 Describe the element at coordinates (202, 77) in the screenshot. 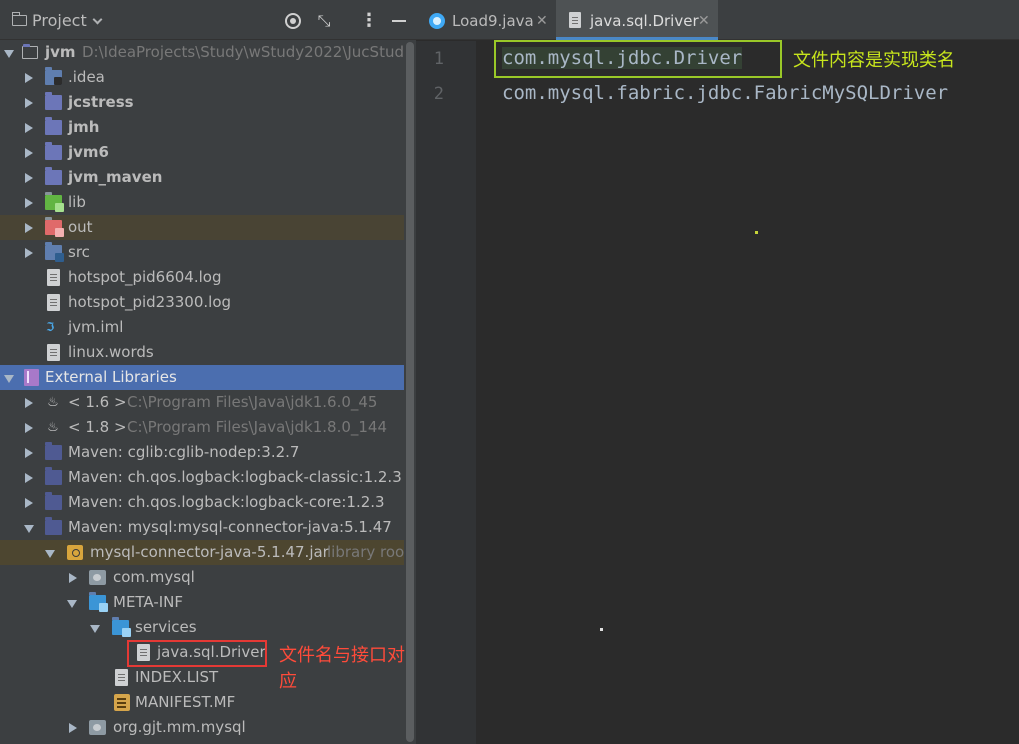

I see `tree-row-idea: .idea` at that location.